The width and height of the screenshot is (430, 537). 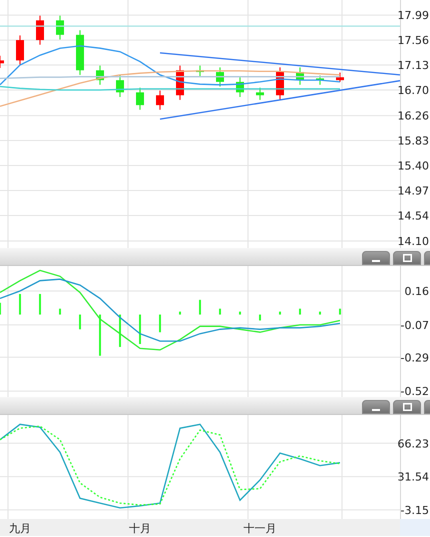 I want to click on axis-label: -0.07, so click(x=414, y=325).